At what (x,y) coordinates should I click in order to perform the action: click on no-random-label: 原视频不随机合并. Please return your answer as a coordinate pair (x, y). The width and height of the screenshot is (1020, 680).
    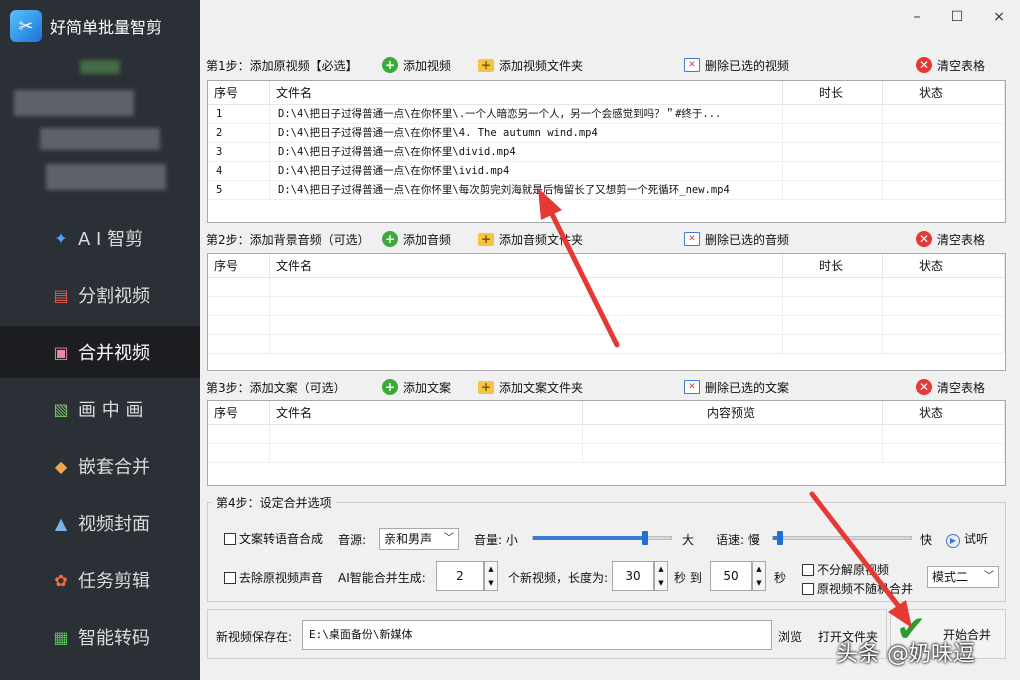
    Looking at the image, I should click on (865, 589).